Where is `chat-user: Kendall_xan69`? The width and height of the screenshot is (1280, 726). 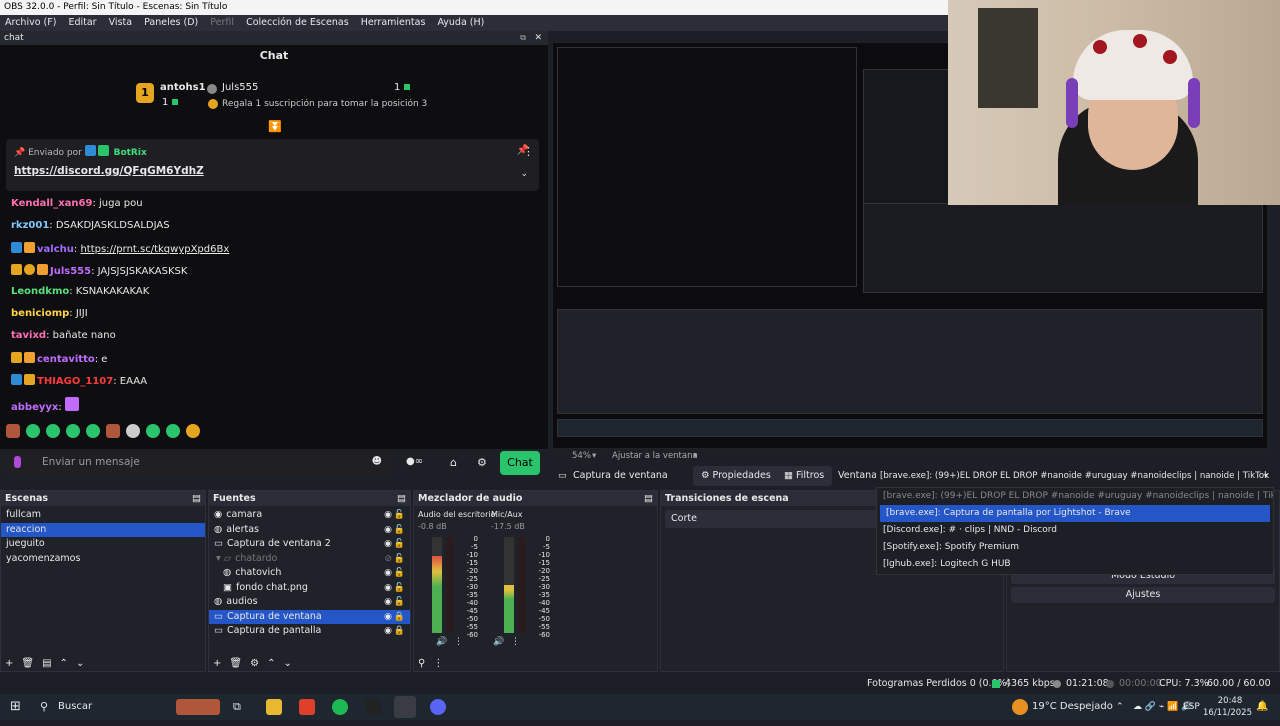
chat-user: Kendall_xan69 is located at coordinates (51, 203).